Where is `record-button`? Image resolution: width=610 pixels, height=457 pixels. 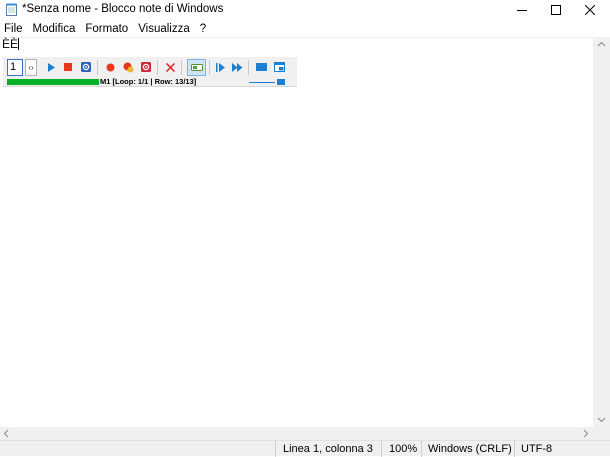
record-button is located at coordinates (110, 67).